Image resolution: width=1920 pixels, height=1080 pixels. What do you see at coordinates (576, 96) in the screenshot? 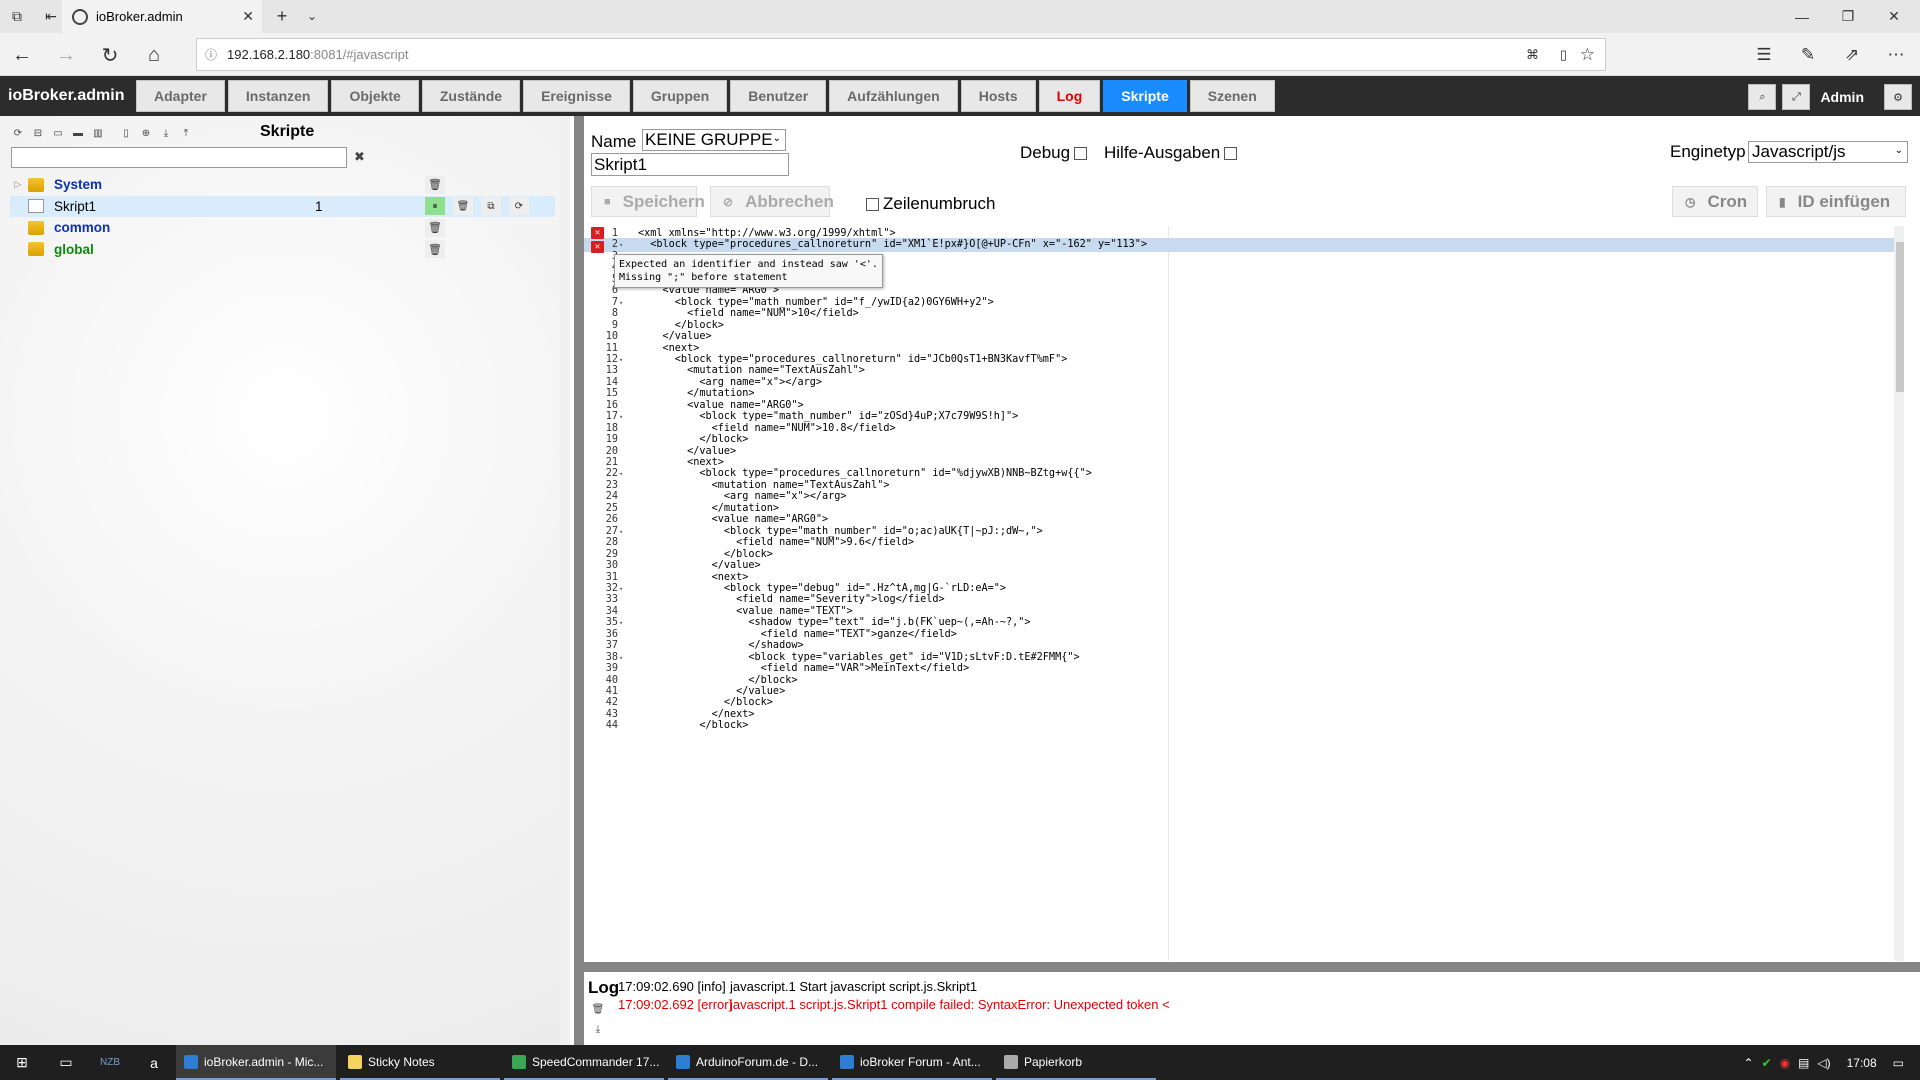
I see `tab-ereignisse: Ereignisse` at bounding box center [576, 96].